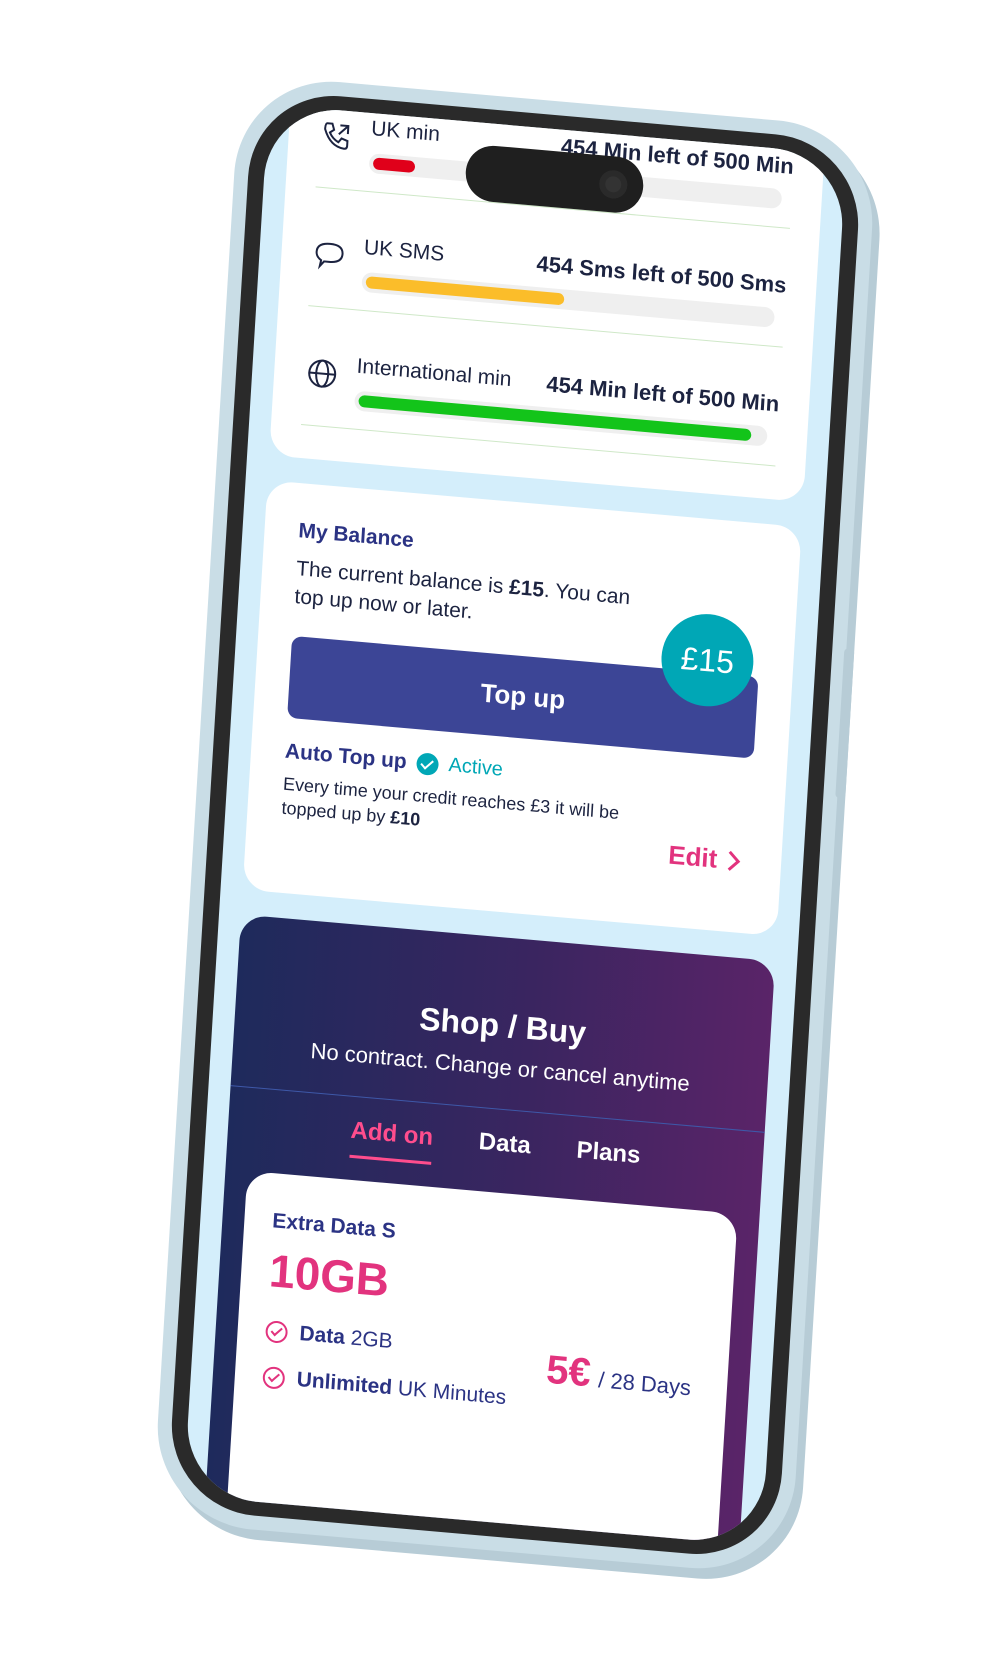 This screenshot has width=1000, height=1667. Describe the element at coordinates (644, 1384) in the screenshot. I see `offer-price-period: / 28 Days` at that location.